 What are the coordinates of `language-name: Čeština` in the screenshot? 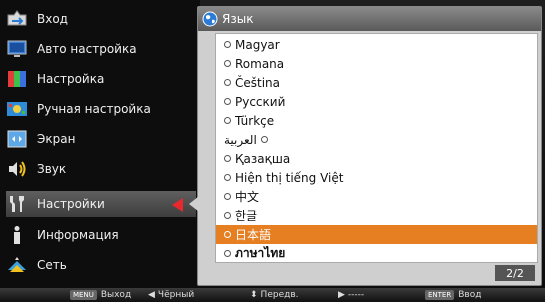 It's located at (258, 82).